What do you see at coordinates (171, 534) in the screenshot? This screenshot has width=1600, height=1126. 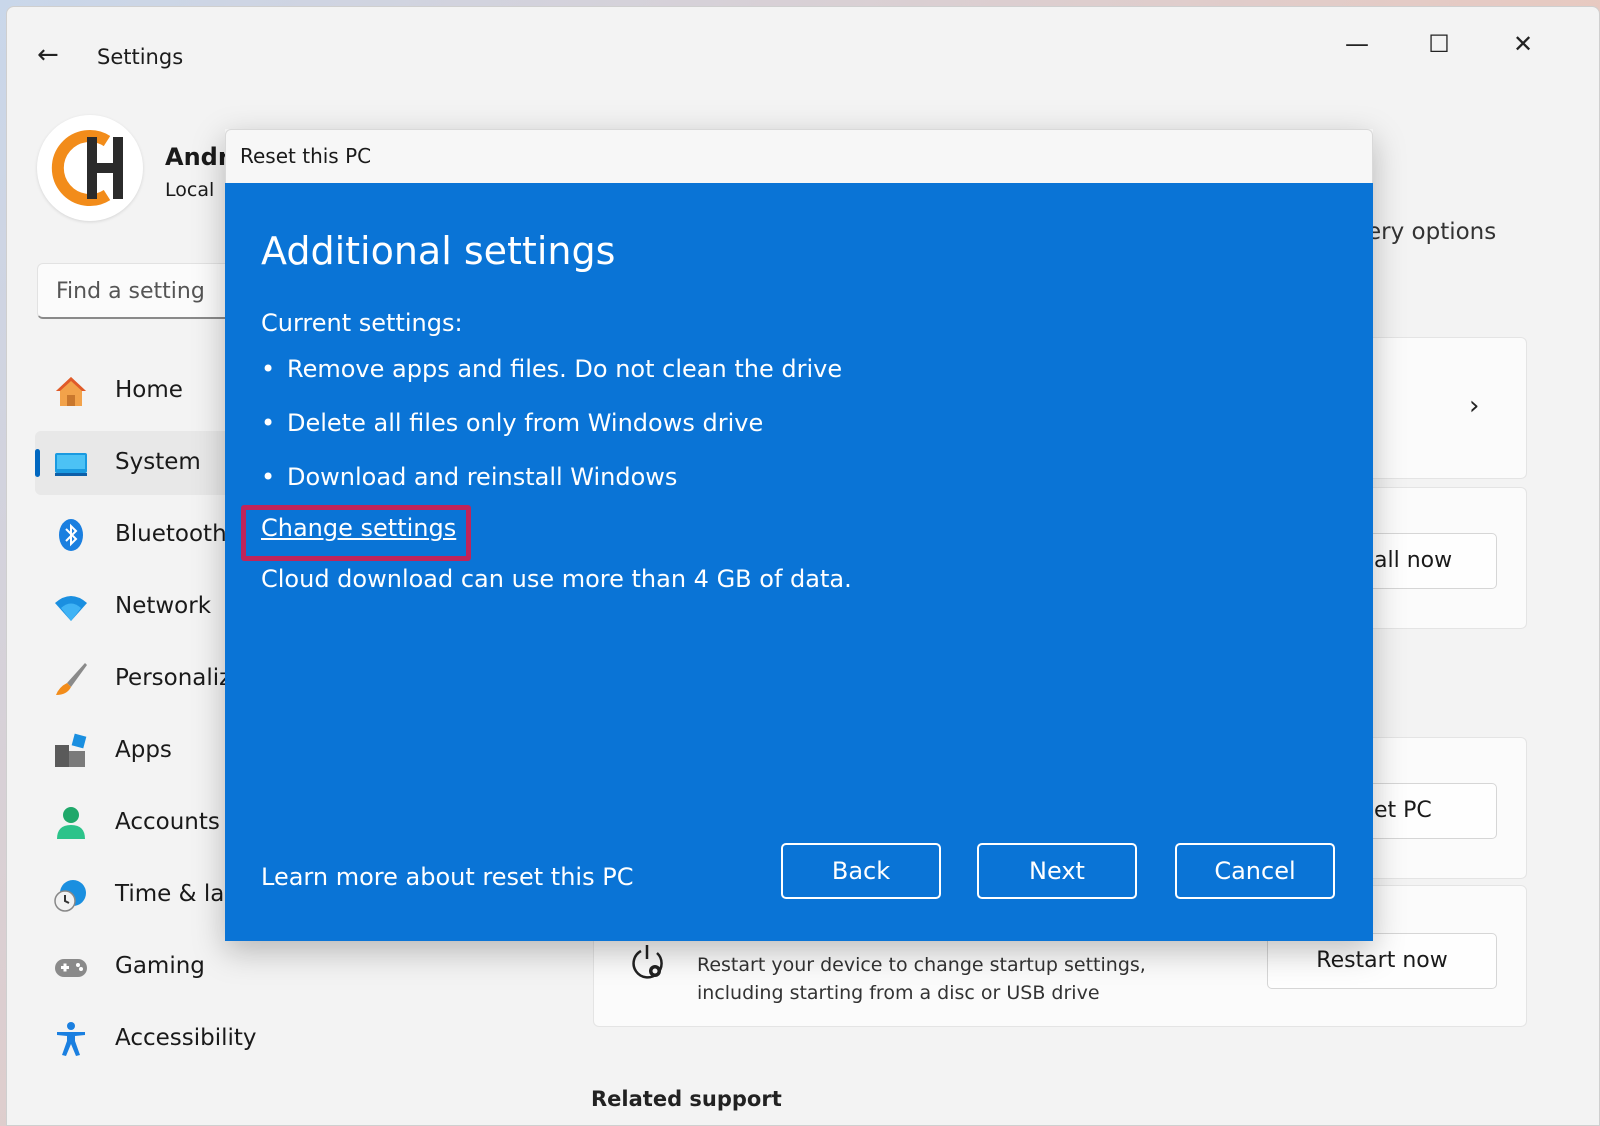 I see `sidebar-item-label: Bluetooth` at bounding box center [171, 534].